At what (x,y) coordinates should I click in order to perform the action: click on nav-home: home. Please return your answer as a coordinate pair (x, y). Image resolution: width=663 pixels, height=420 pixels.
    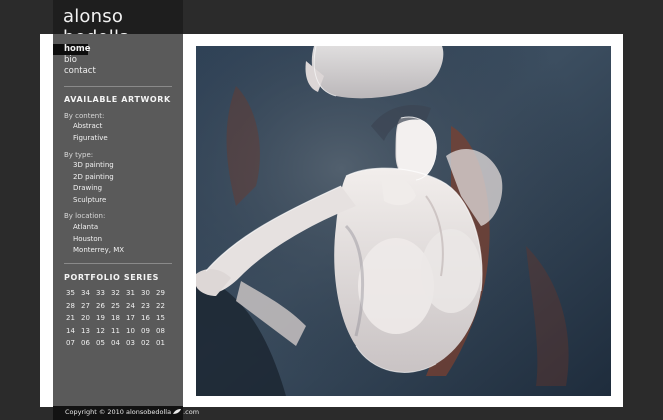
    Looking at the image, I should click on (72, 49).